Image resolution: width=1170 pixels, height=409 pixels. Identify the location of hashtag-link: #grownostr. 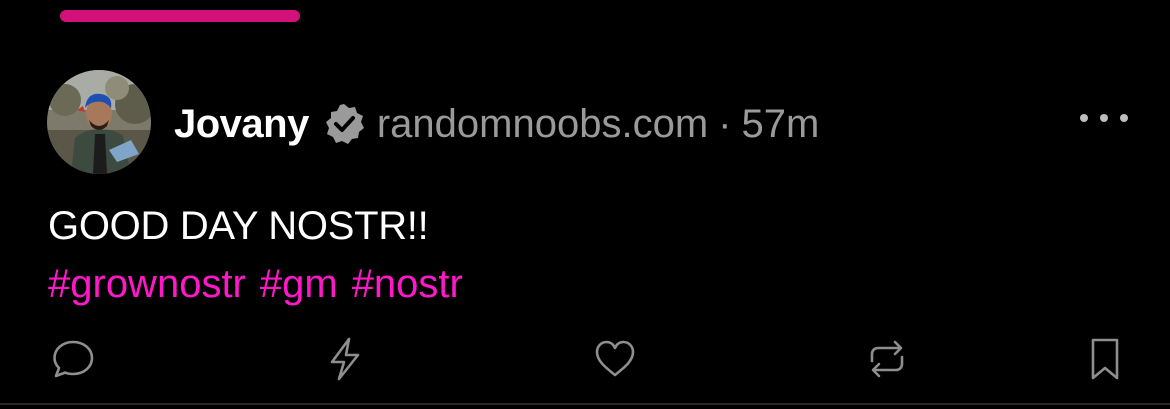
(147, 284).